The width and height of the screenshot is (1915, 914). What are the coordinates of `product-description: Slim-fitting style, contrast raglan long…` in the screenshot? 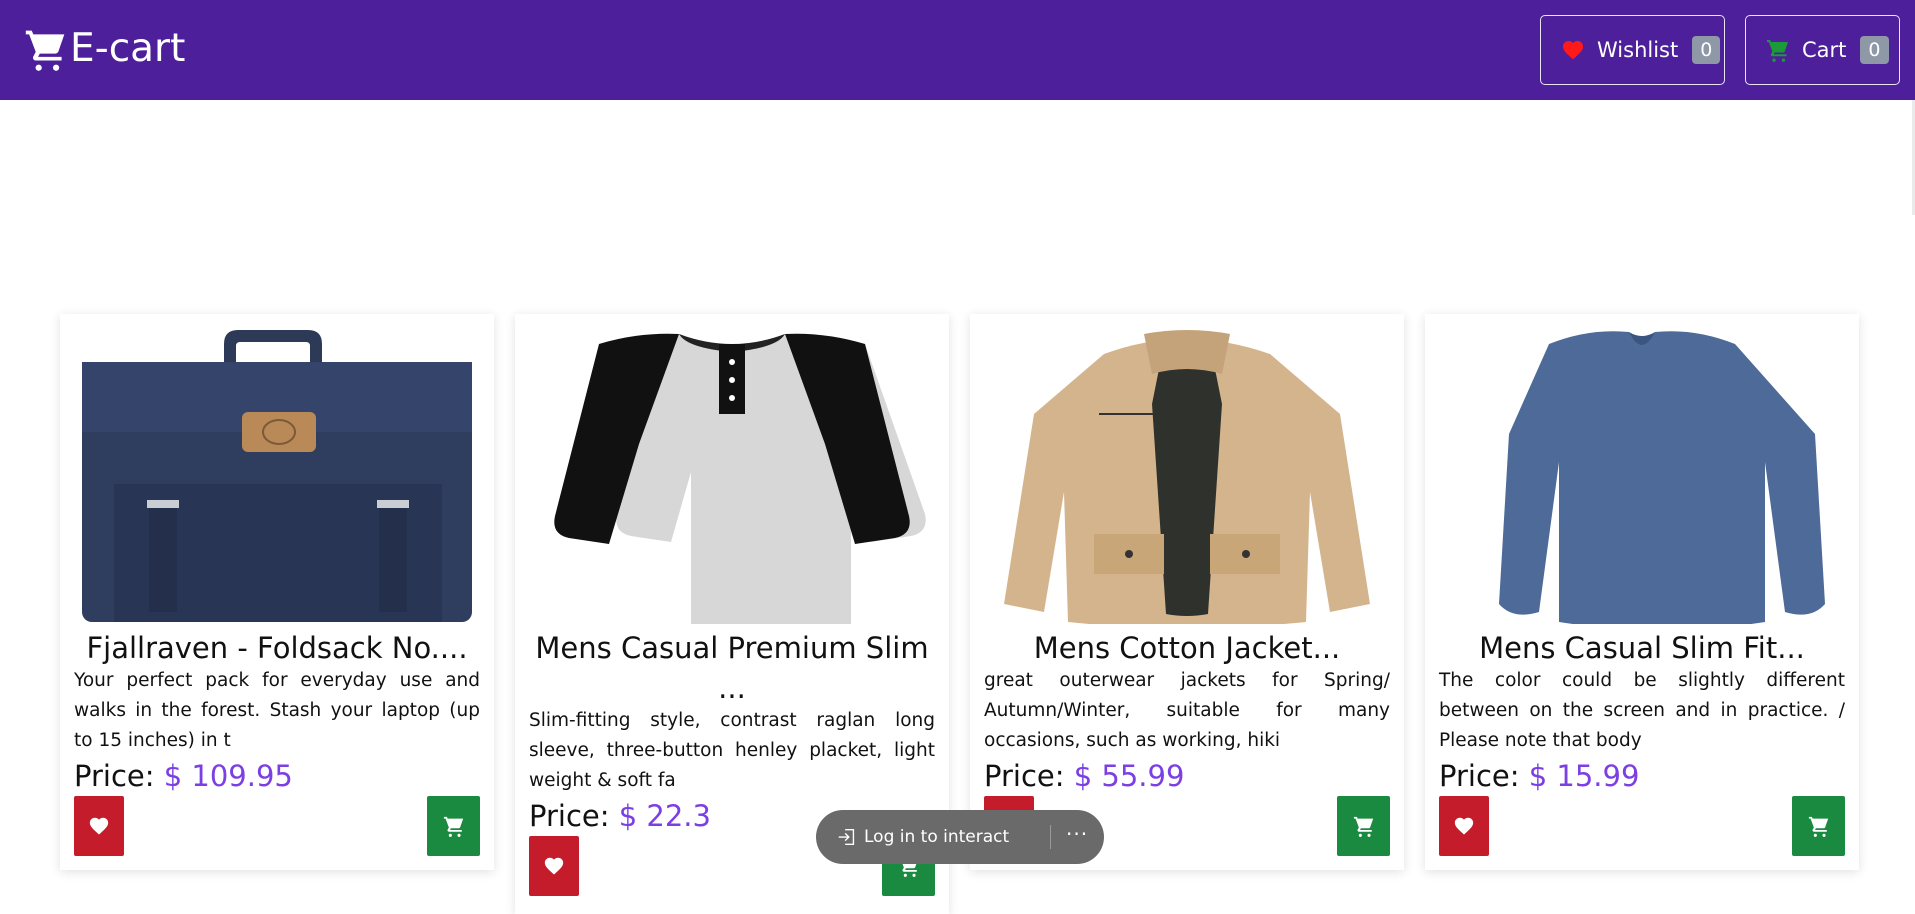 It's located at (732, 750).